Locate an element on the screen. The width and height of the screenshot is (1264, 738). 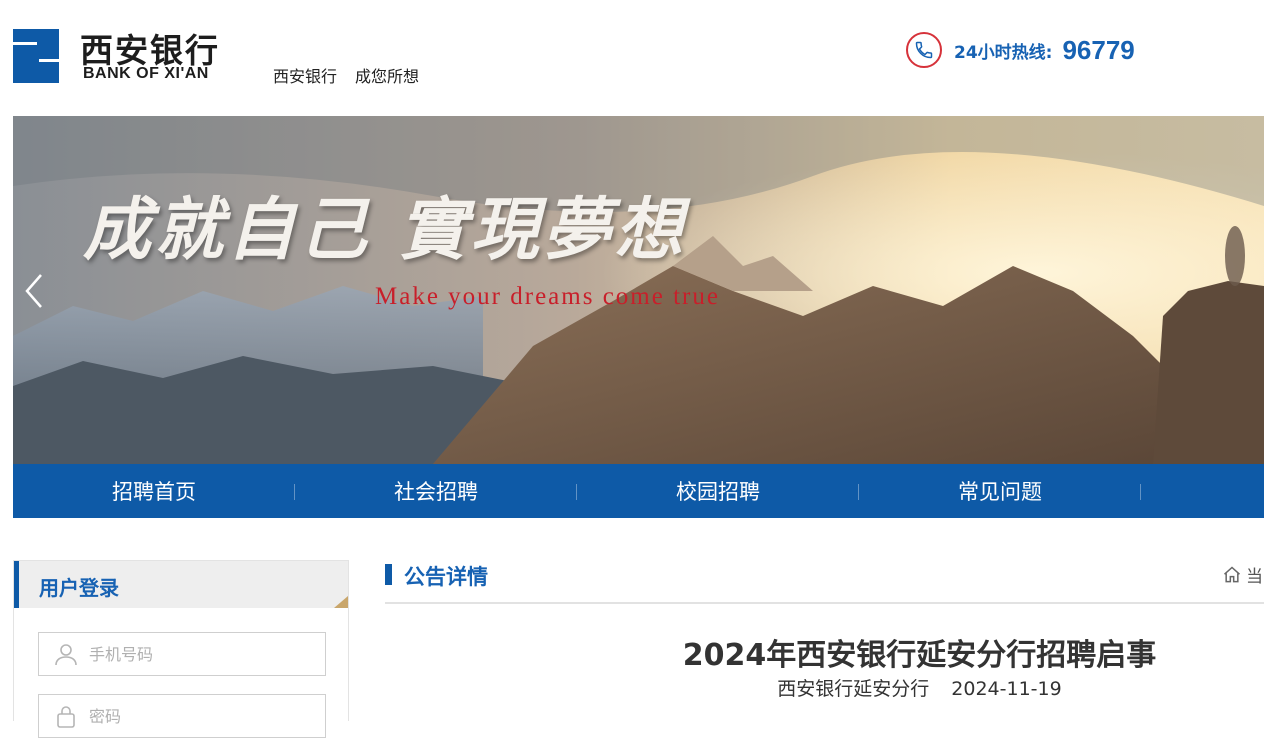
nav-item-submit: 提 is located at coordinates (1202, 491).